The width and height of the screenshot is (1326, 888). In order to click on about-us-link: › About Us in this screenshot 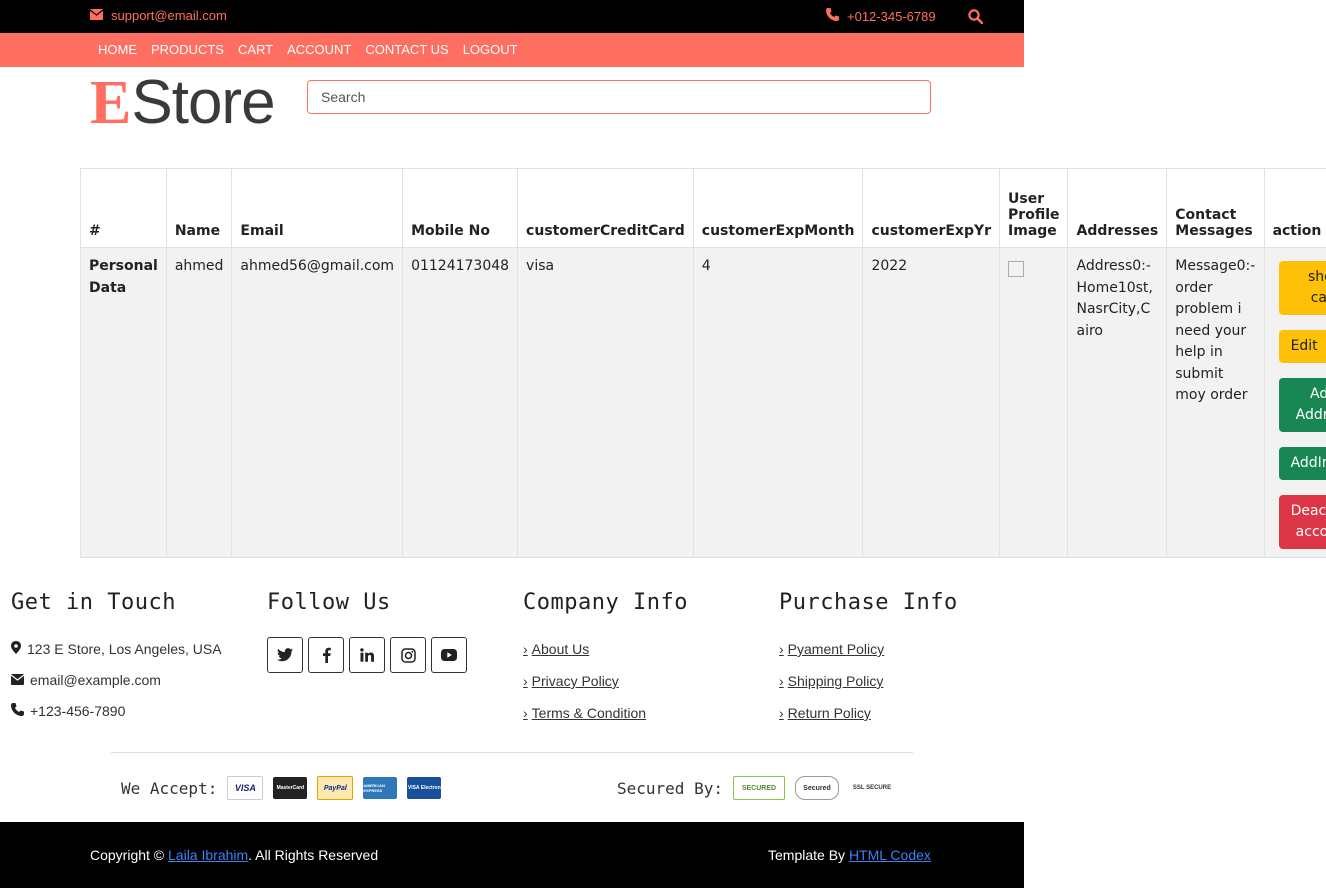, I will do `click(605, 649)`.